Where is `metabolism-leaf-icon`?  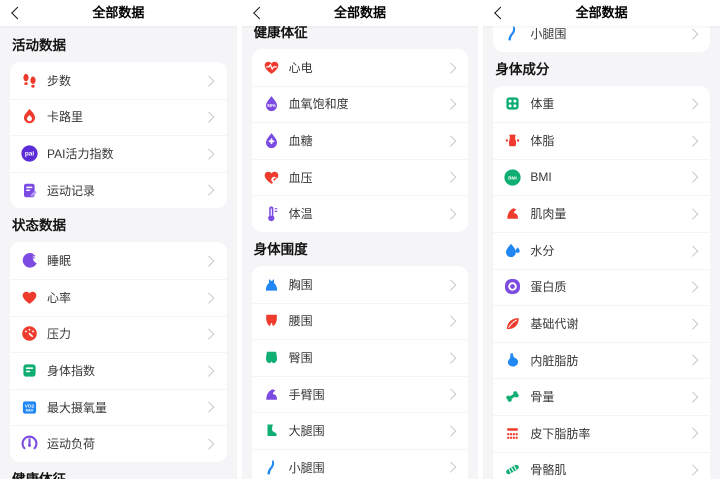
metabolism-leaf-icon is located at coordinates (512, 323).